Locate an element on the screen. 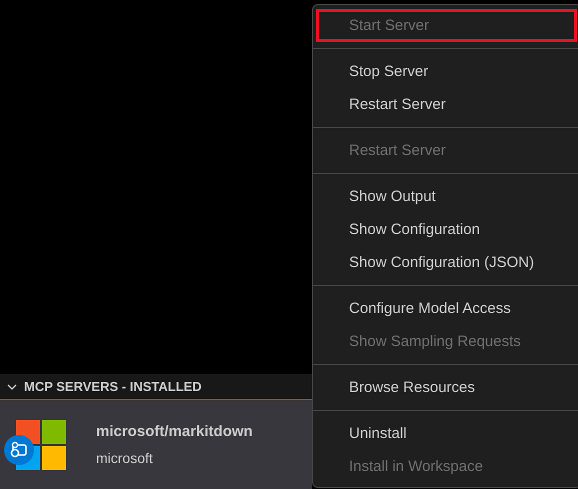 Image resolution: width=578 pixels, height=489 pixels. server-publisher: microsoft is located at coordinates (125, 458).